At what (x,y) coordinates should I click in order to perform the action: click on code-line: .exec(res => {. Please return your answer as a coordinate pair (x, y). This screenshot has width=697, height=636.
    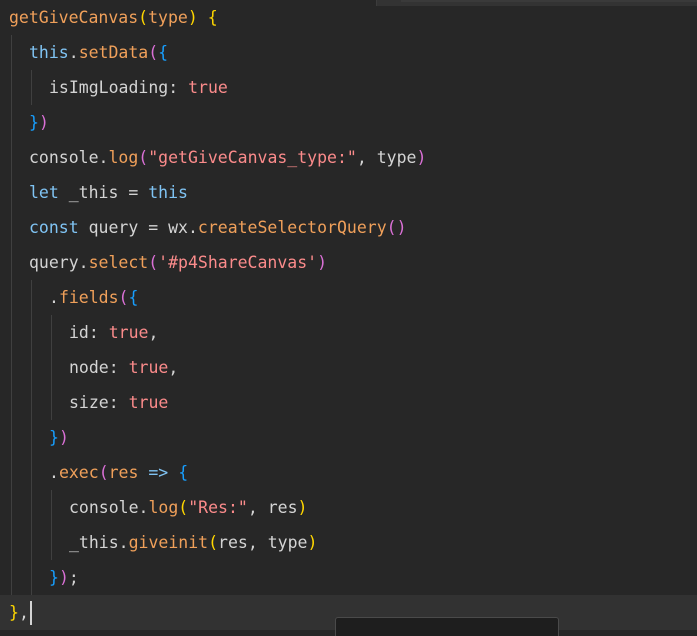
    Looking at the image, I should click on (348, 472).